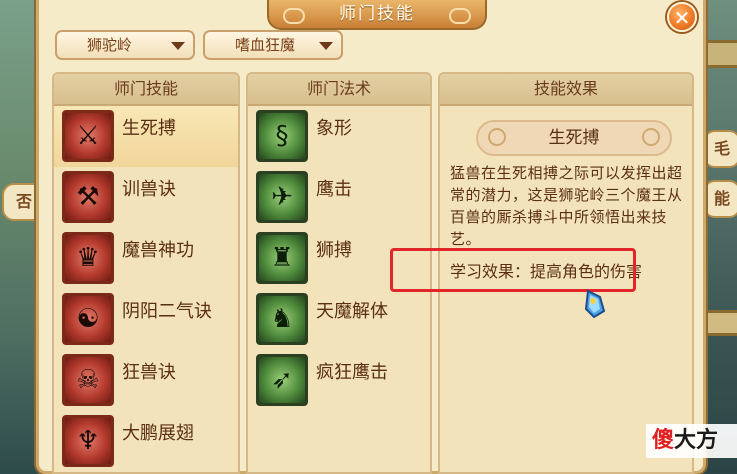  Describe the element at coordinates (352, 311) in the screenshot. I see `spell-name: 天魔解体` at that location.